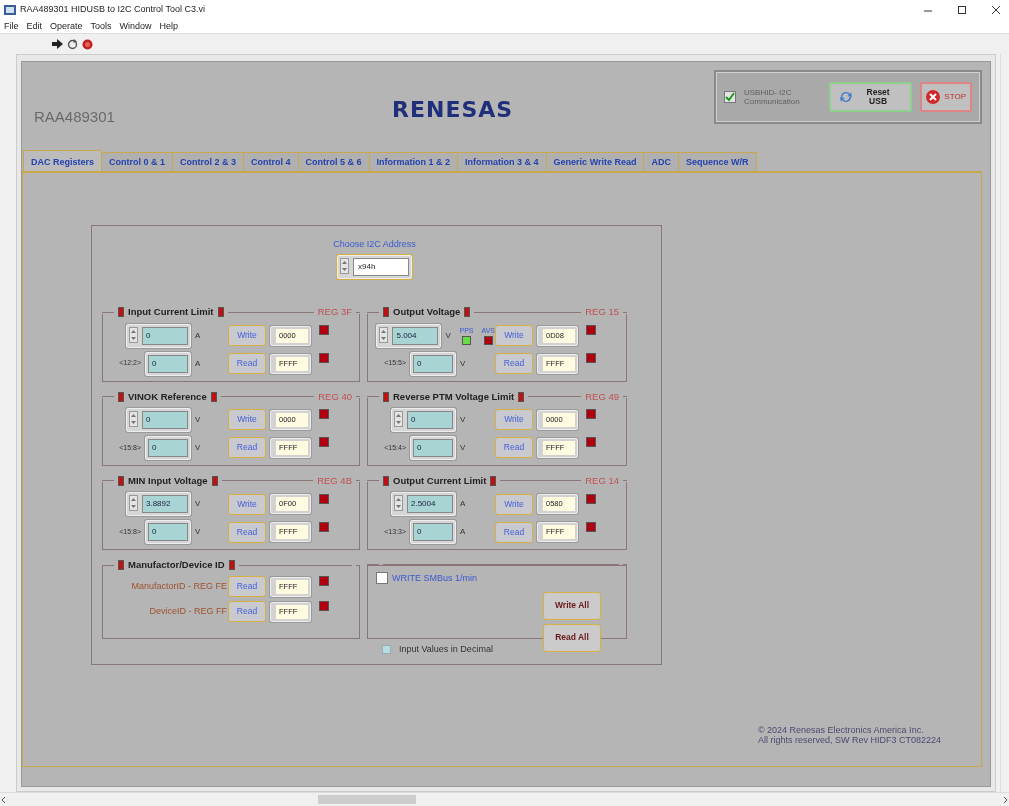 The height and width of the screenshot is (806, 1009). What do you see at coordinates (4, 799) in the screenshot?
I see `scroll-left-icon` at bounding box center [4, 799].